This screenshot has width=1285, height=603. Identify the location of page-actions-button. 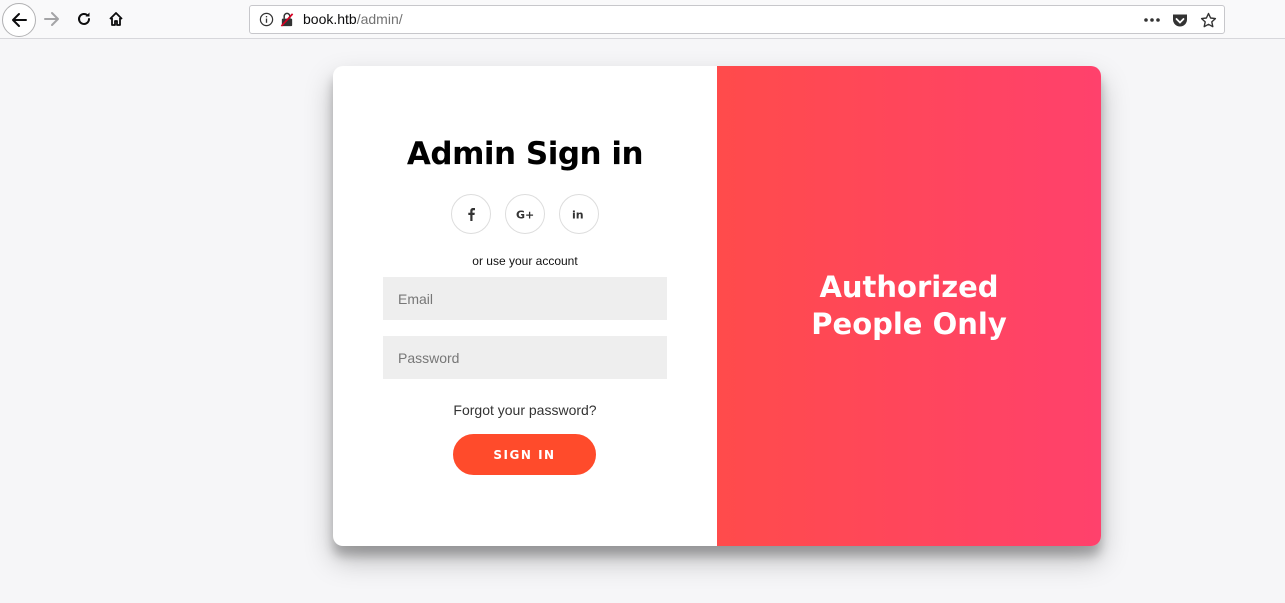
(1152, 20).